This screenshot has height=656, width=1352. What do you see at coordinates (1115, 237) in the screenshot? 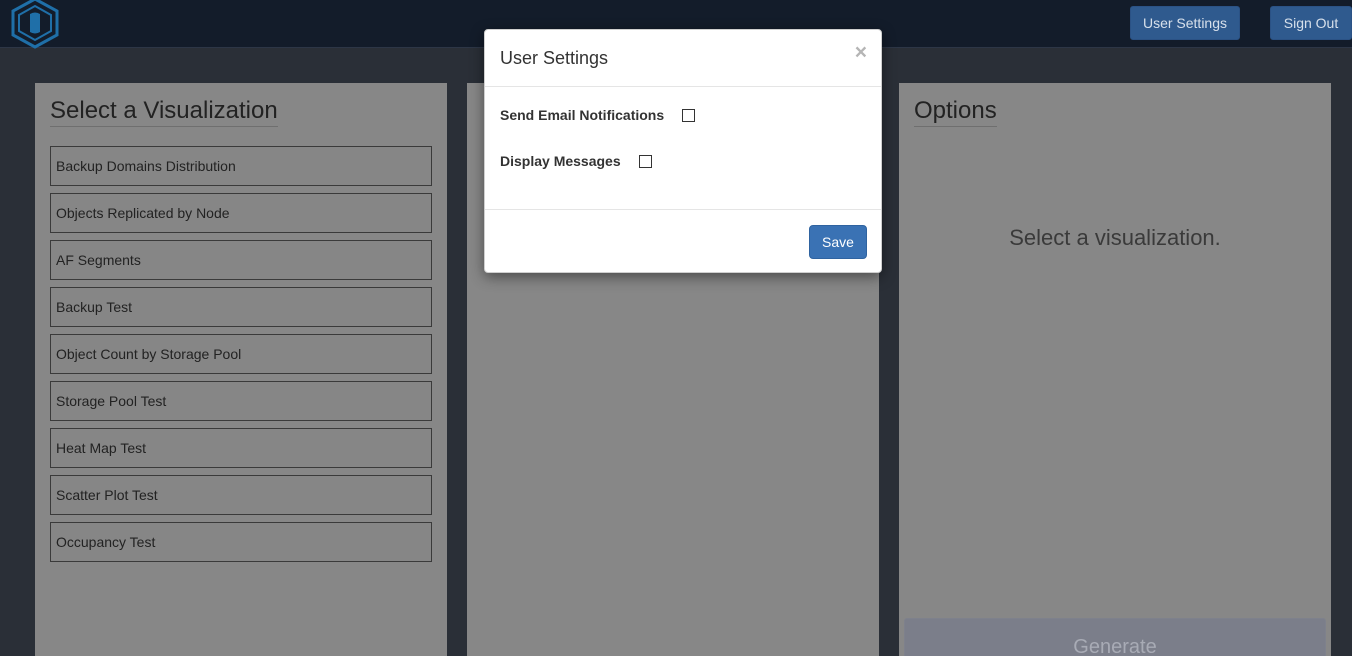
I see `options-placeholder-text: Select a visualization.` at bounding box center [1115, 237].